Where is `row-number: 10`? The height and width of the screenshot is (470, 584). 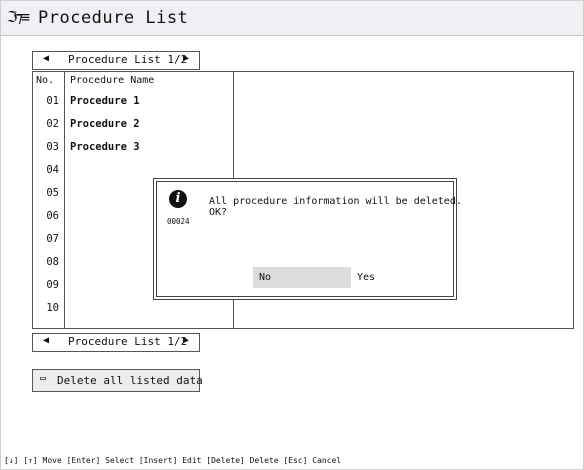 row-number: 10 is located at coordinates (52, 308).